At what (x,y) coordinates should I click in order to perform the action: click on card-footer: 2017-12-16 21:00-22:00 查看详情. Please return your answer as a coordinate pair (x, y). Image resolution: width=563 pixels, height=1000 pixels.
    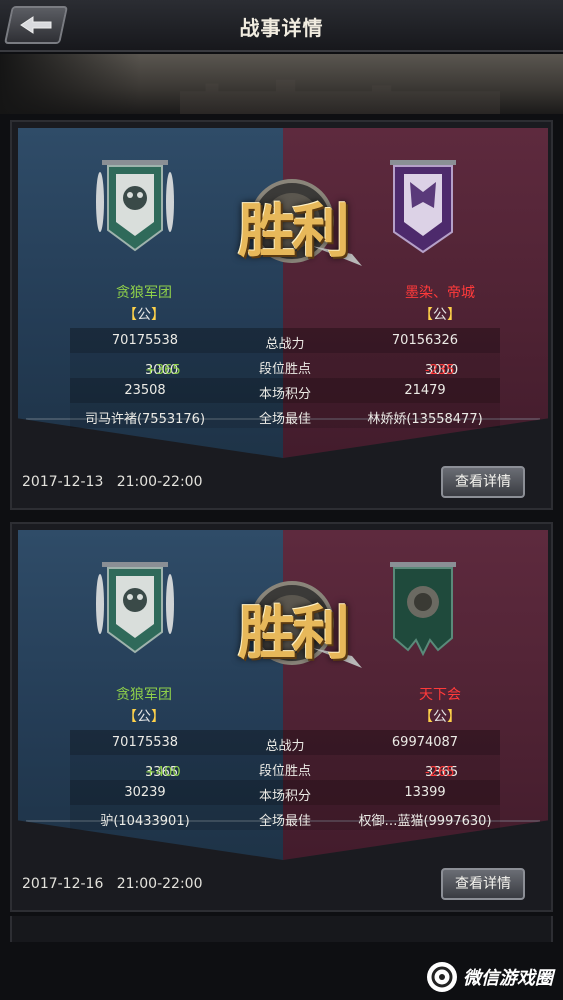
    Looking at the image, I should click on (281, 885).